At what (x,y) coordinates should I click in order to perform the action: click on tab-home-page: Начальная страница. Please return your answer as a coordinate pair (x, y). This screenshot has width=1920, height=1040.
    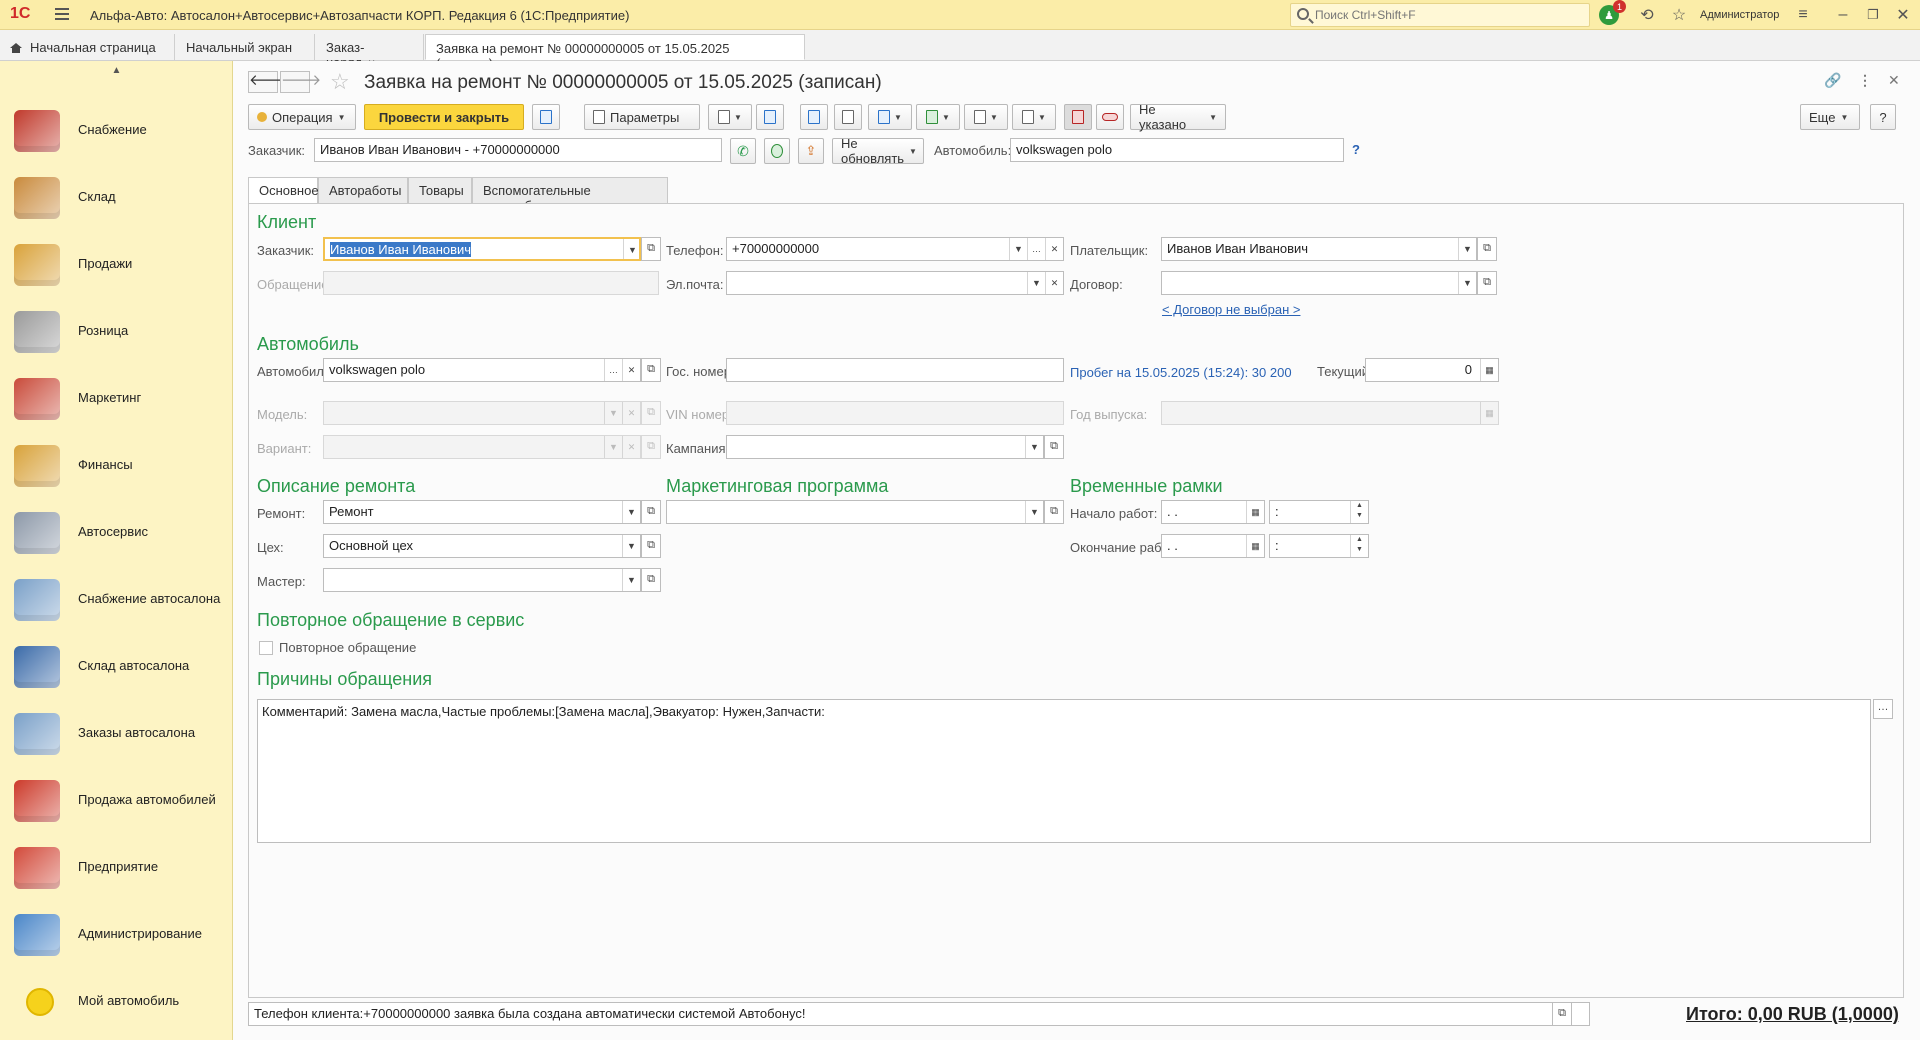
    Looking at the image, I should click on (87, 47).